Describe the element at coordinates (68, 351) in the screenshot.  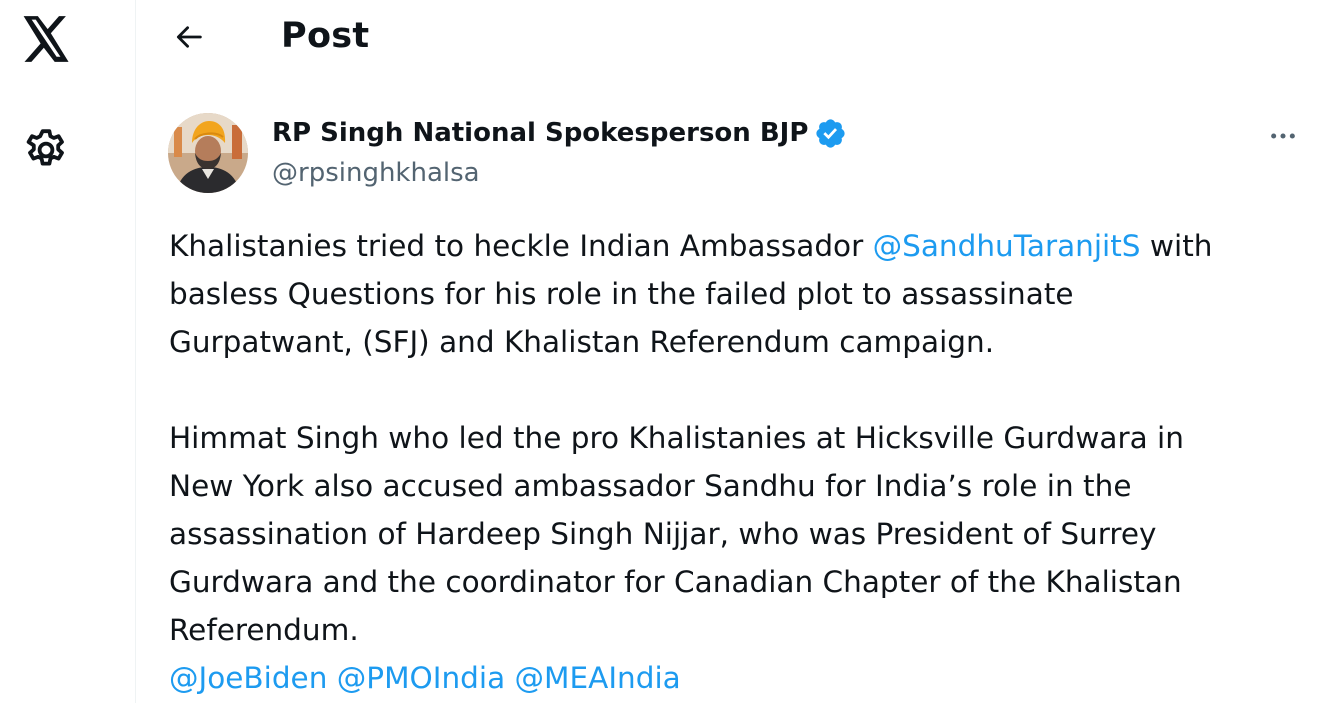
I see `left-nav-rail` at that location.